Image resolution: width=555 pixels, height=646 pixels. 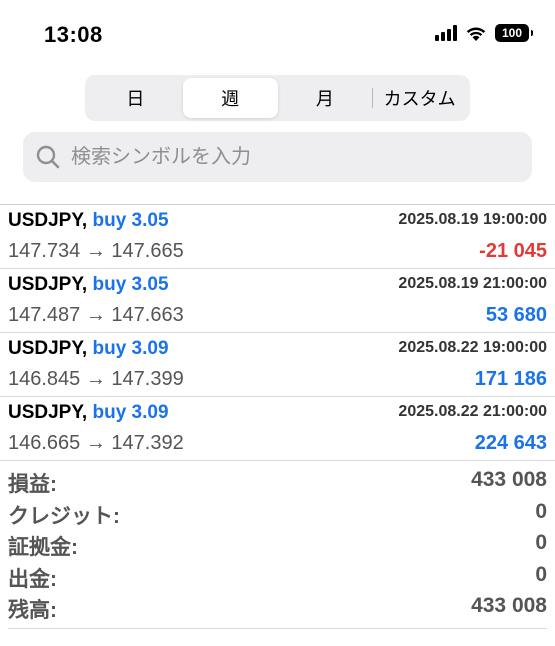 I want to click on trade-profit: -21 045, so click(x=513, y=251).